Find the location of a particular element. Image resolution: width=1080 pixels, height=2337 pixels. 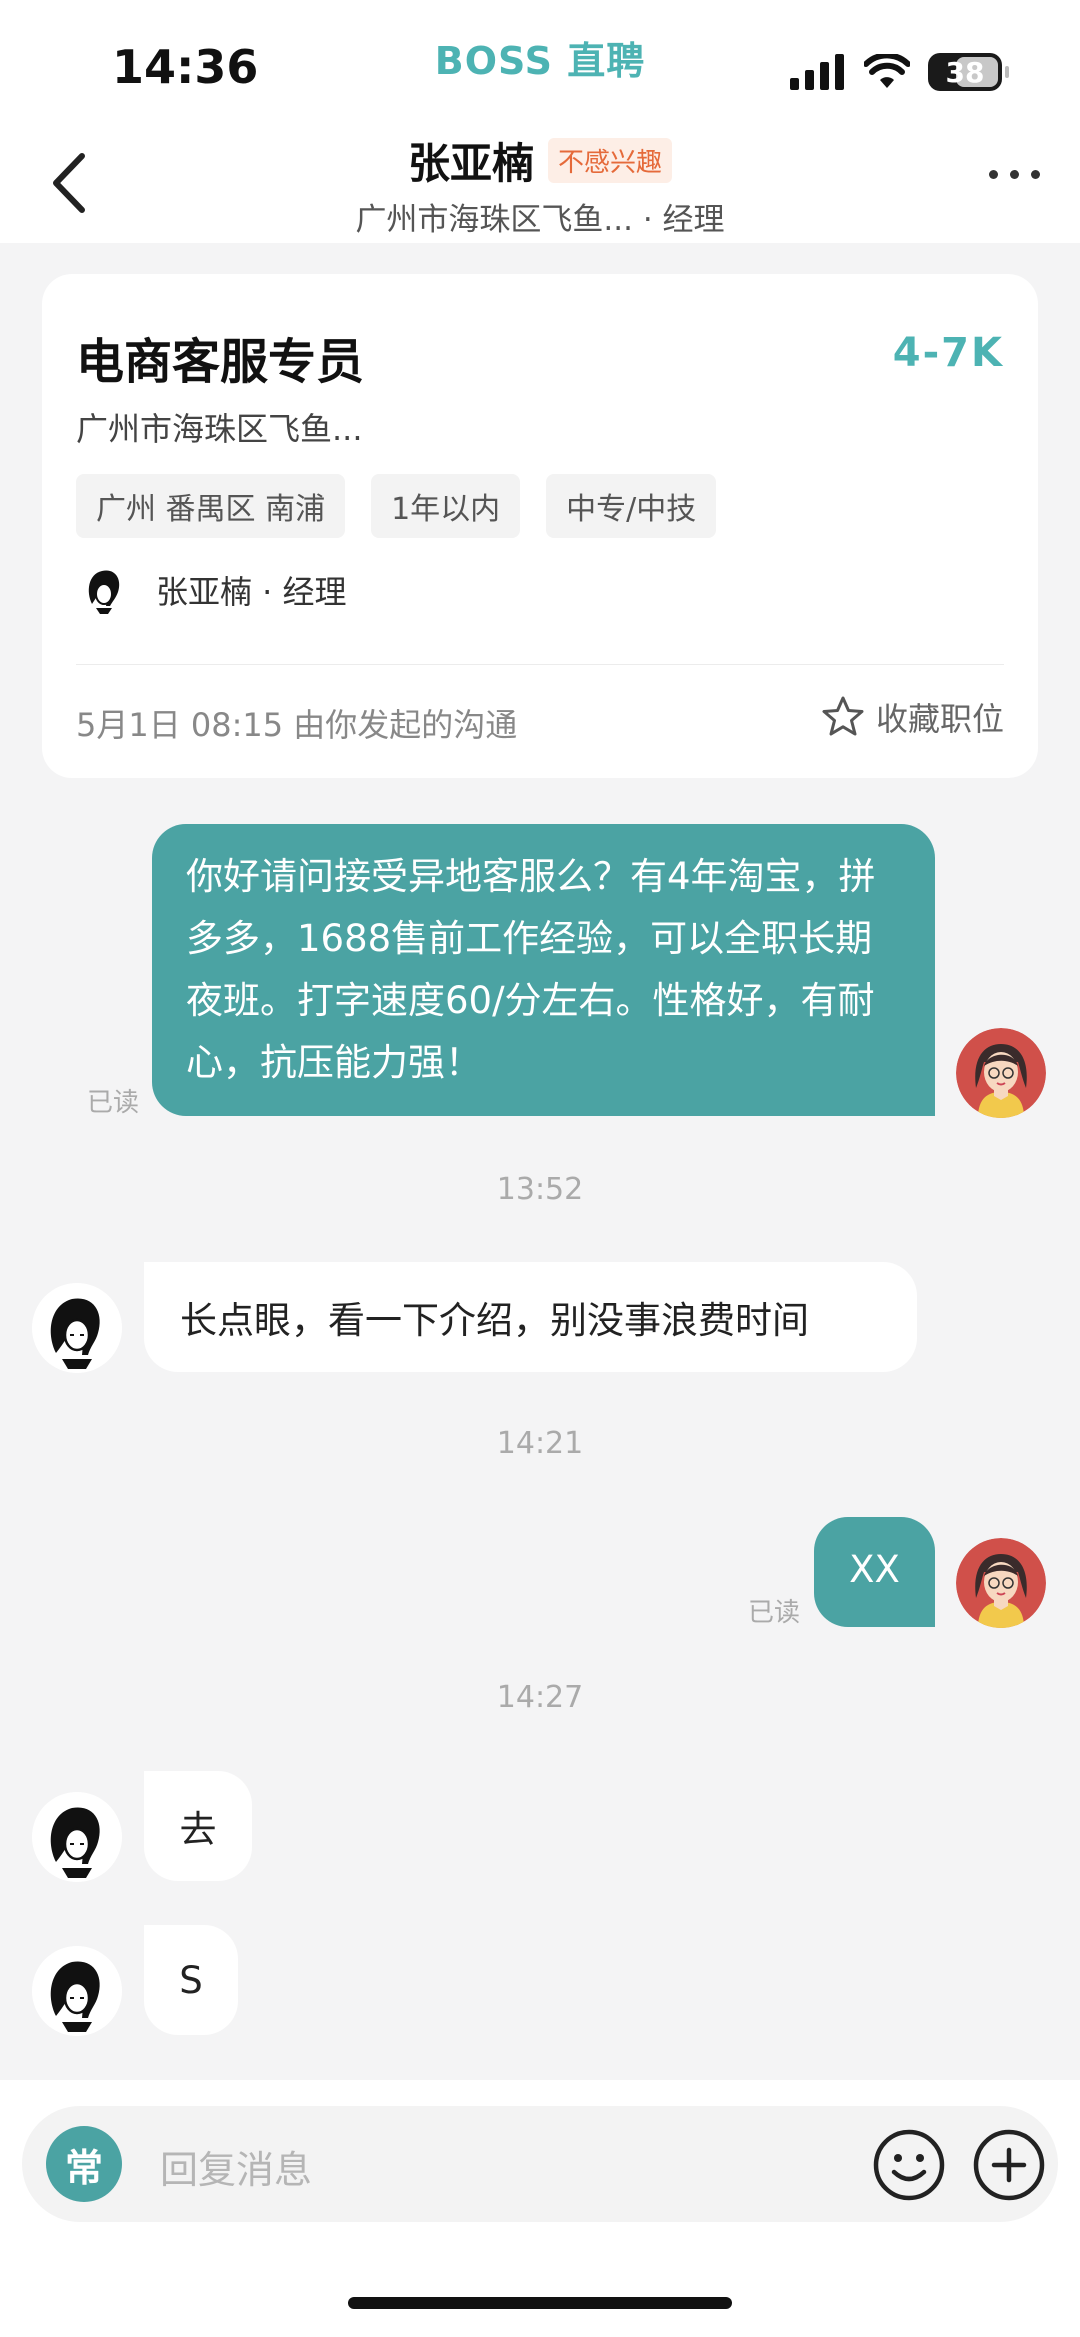

message-timestamp: 13:52 is located at coordinates (540, 1189).